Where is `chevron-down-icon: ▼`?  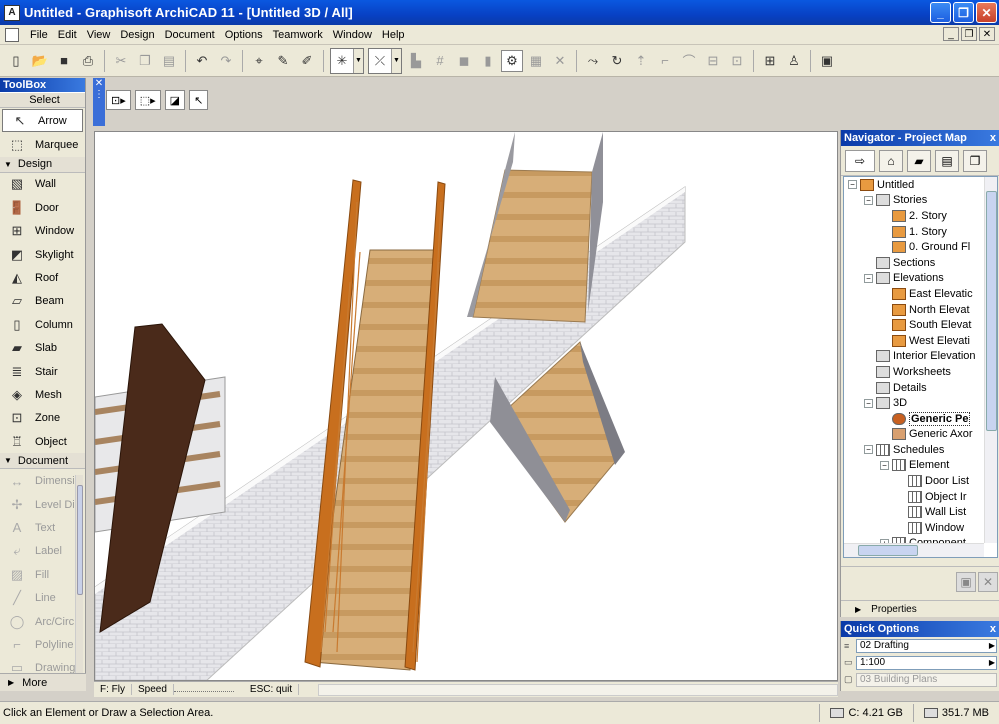
chevron-down-icon: ▼ is located at coordinates (358, 60).